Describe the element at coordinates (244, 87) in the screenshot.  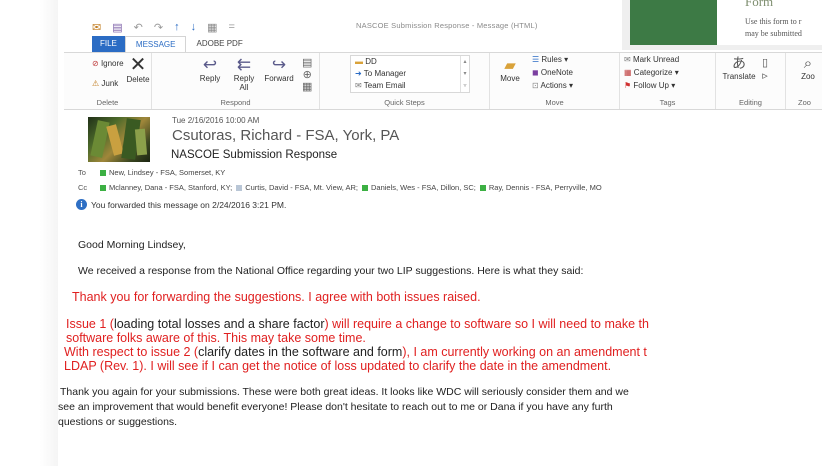
I see `reply-all-label-2: All` at that location.